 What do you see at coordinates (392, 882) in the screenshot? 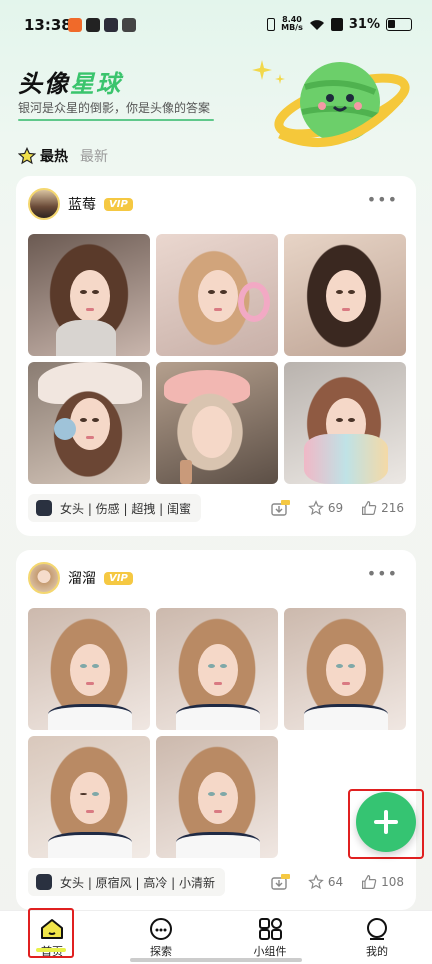
I see `like-count: 108` at bounding box center [392, 882].